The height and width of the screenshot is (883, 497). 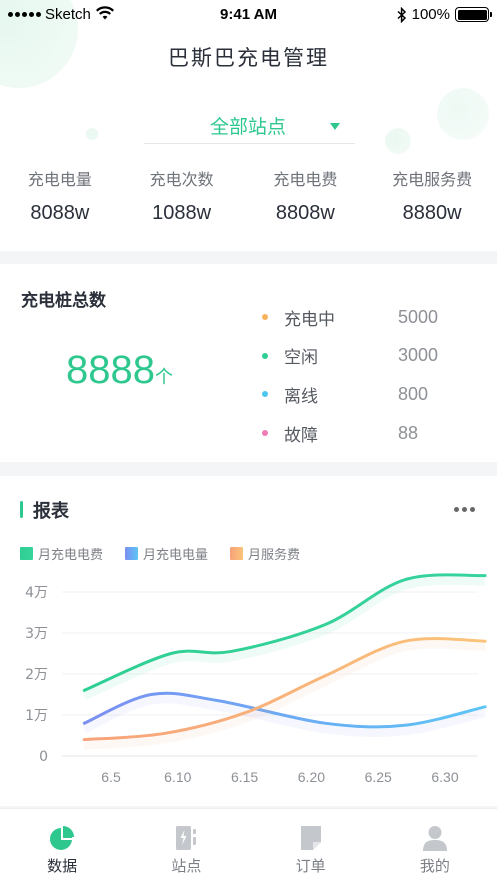 What do you see at coordinates (310, 866) in the screenshot?
I see `tab-label: 订单` at bounding box center [310, 866].